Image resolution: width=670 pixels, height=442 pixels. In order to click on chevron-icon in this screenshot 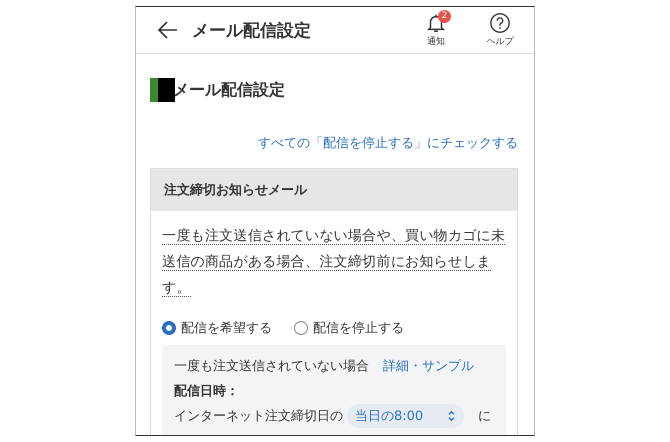, I will do `click(451, 416)`.